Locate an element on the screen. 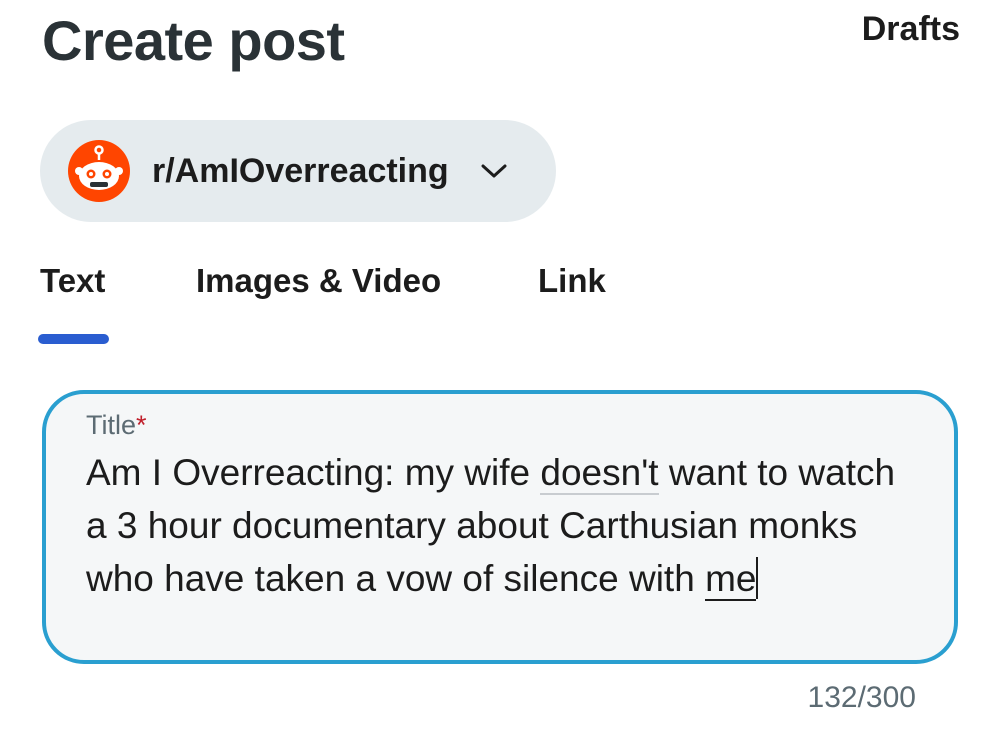 The image size is (1000, 739). drafts-button: Drafts is located at coordinates (911, 29).